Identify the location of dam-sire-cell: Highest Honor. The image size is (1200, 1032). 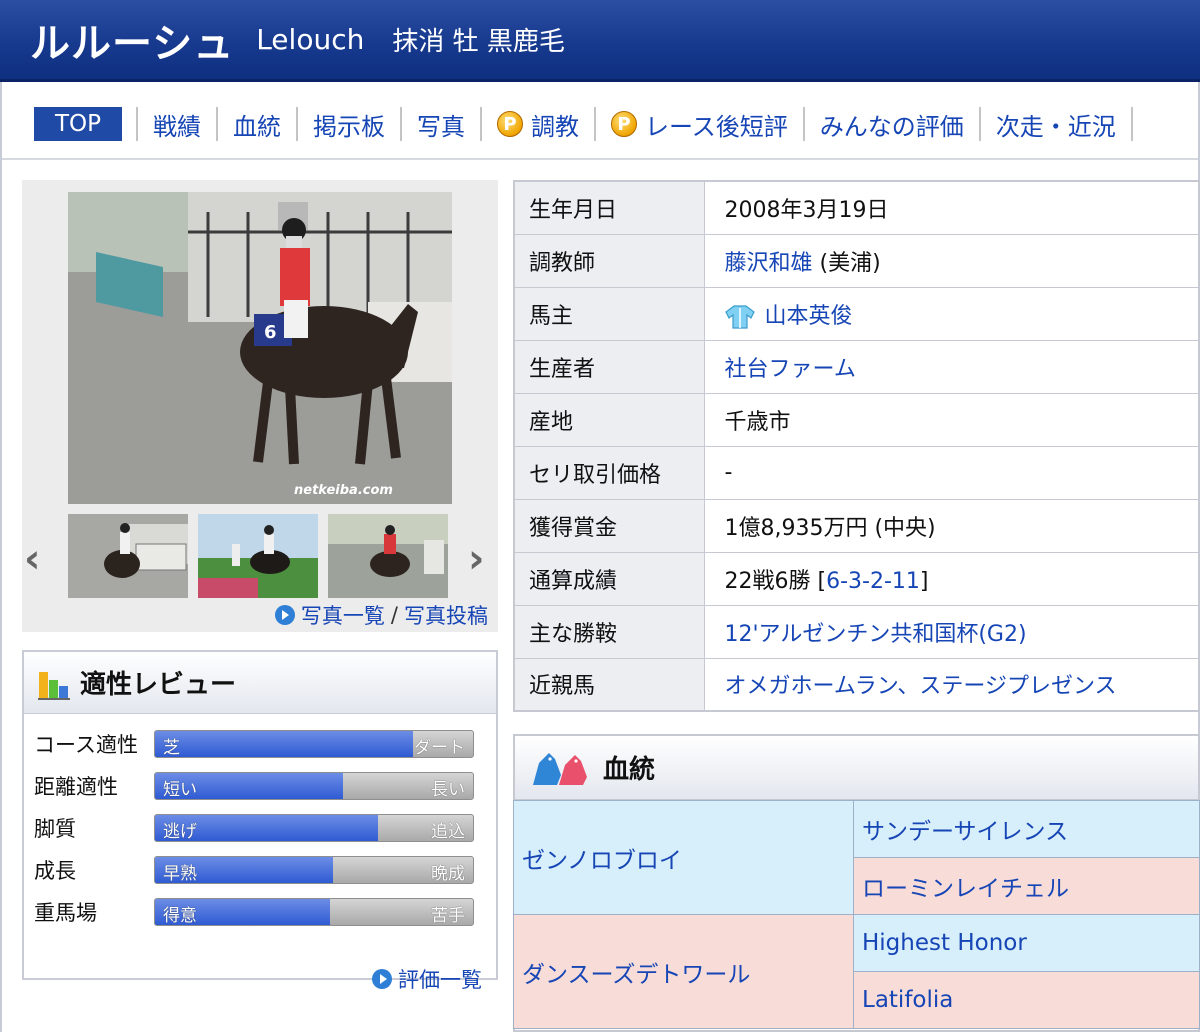
(1026, 943).